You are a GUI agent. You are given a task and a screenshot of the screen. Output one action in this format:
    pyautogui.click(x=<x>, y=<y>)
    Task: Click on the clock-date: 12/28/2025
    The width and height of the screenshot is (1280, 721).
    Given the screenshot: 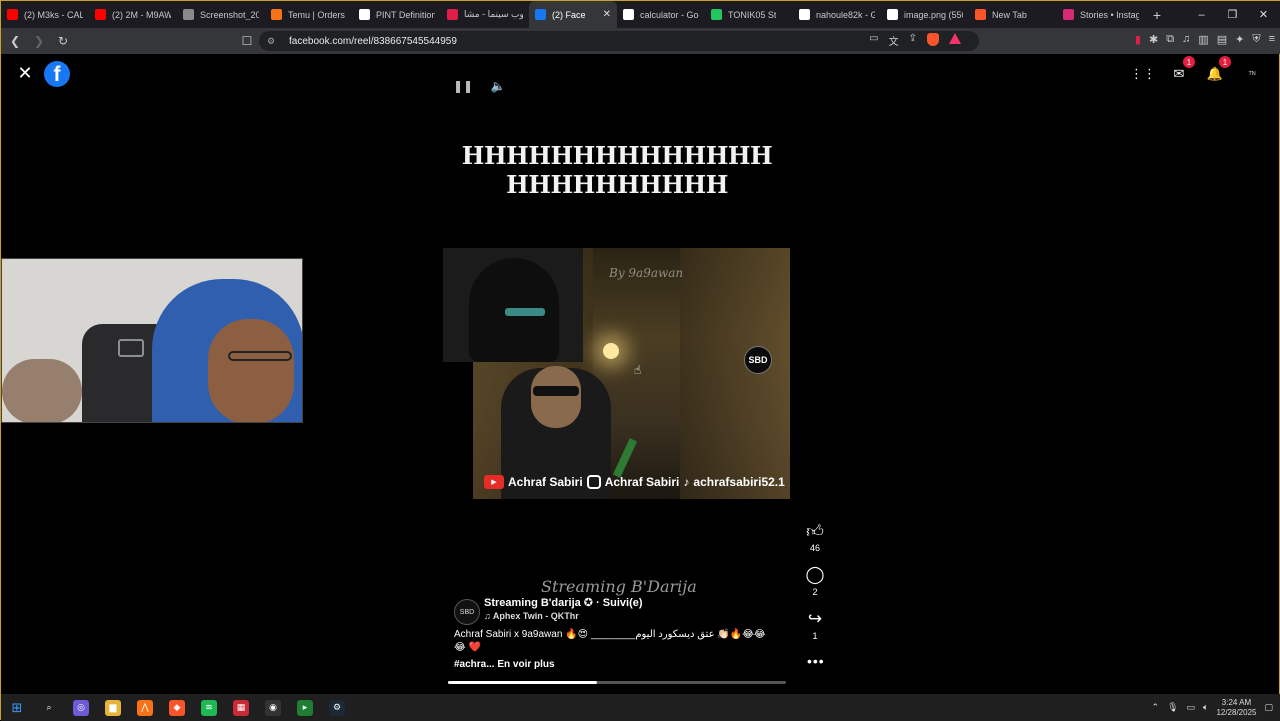 What is the action you would take?
    pyautogui.click(x=1236, y=712)
    